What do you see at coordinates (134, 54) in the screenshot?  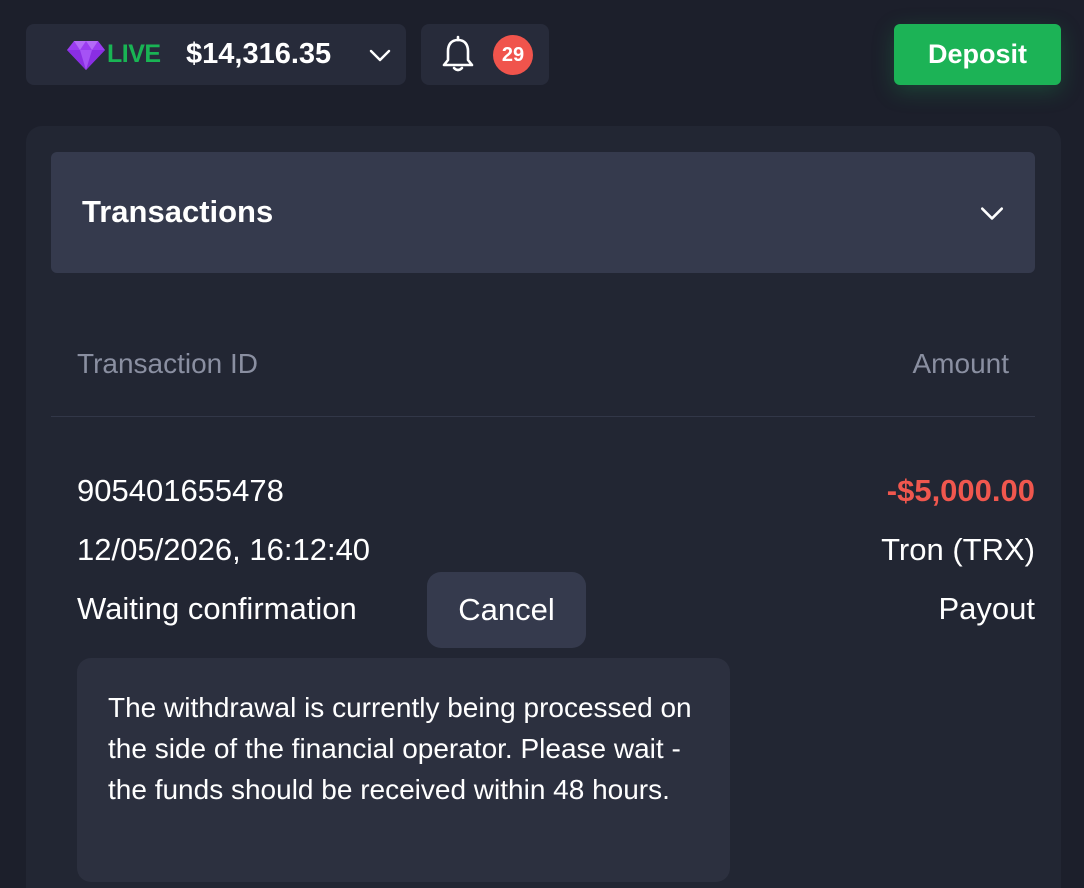 I see `account-mode-label: LIVE` at bounding box center [134, 54].